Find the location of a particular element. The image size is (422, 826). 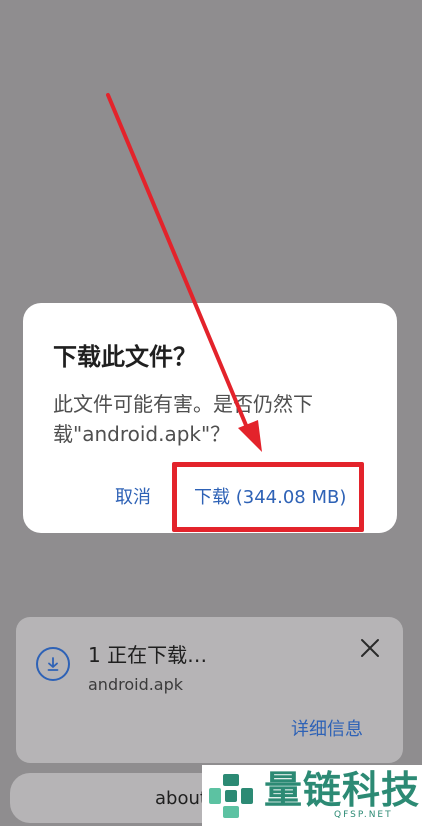

watermark-logo-icon is located at coordinates (231, 796).